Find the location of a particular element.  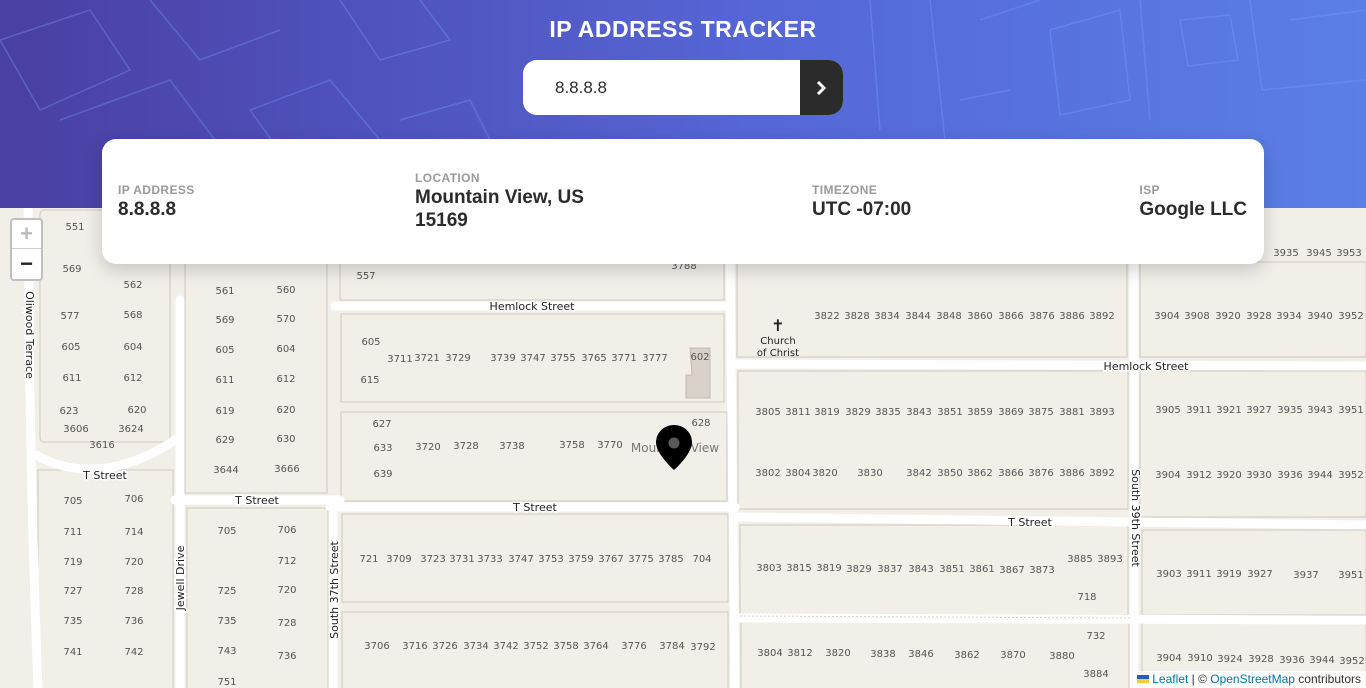

svg-text: 3838 is located at coordinates (882, 654).